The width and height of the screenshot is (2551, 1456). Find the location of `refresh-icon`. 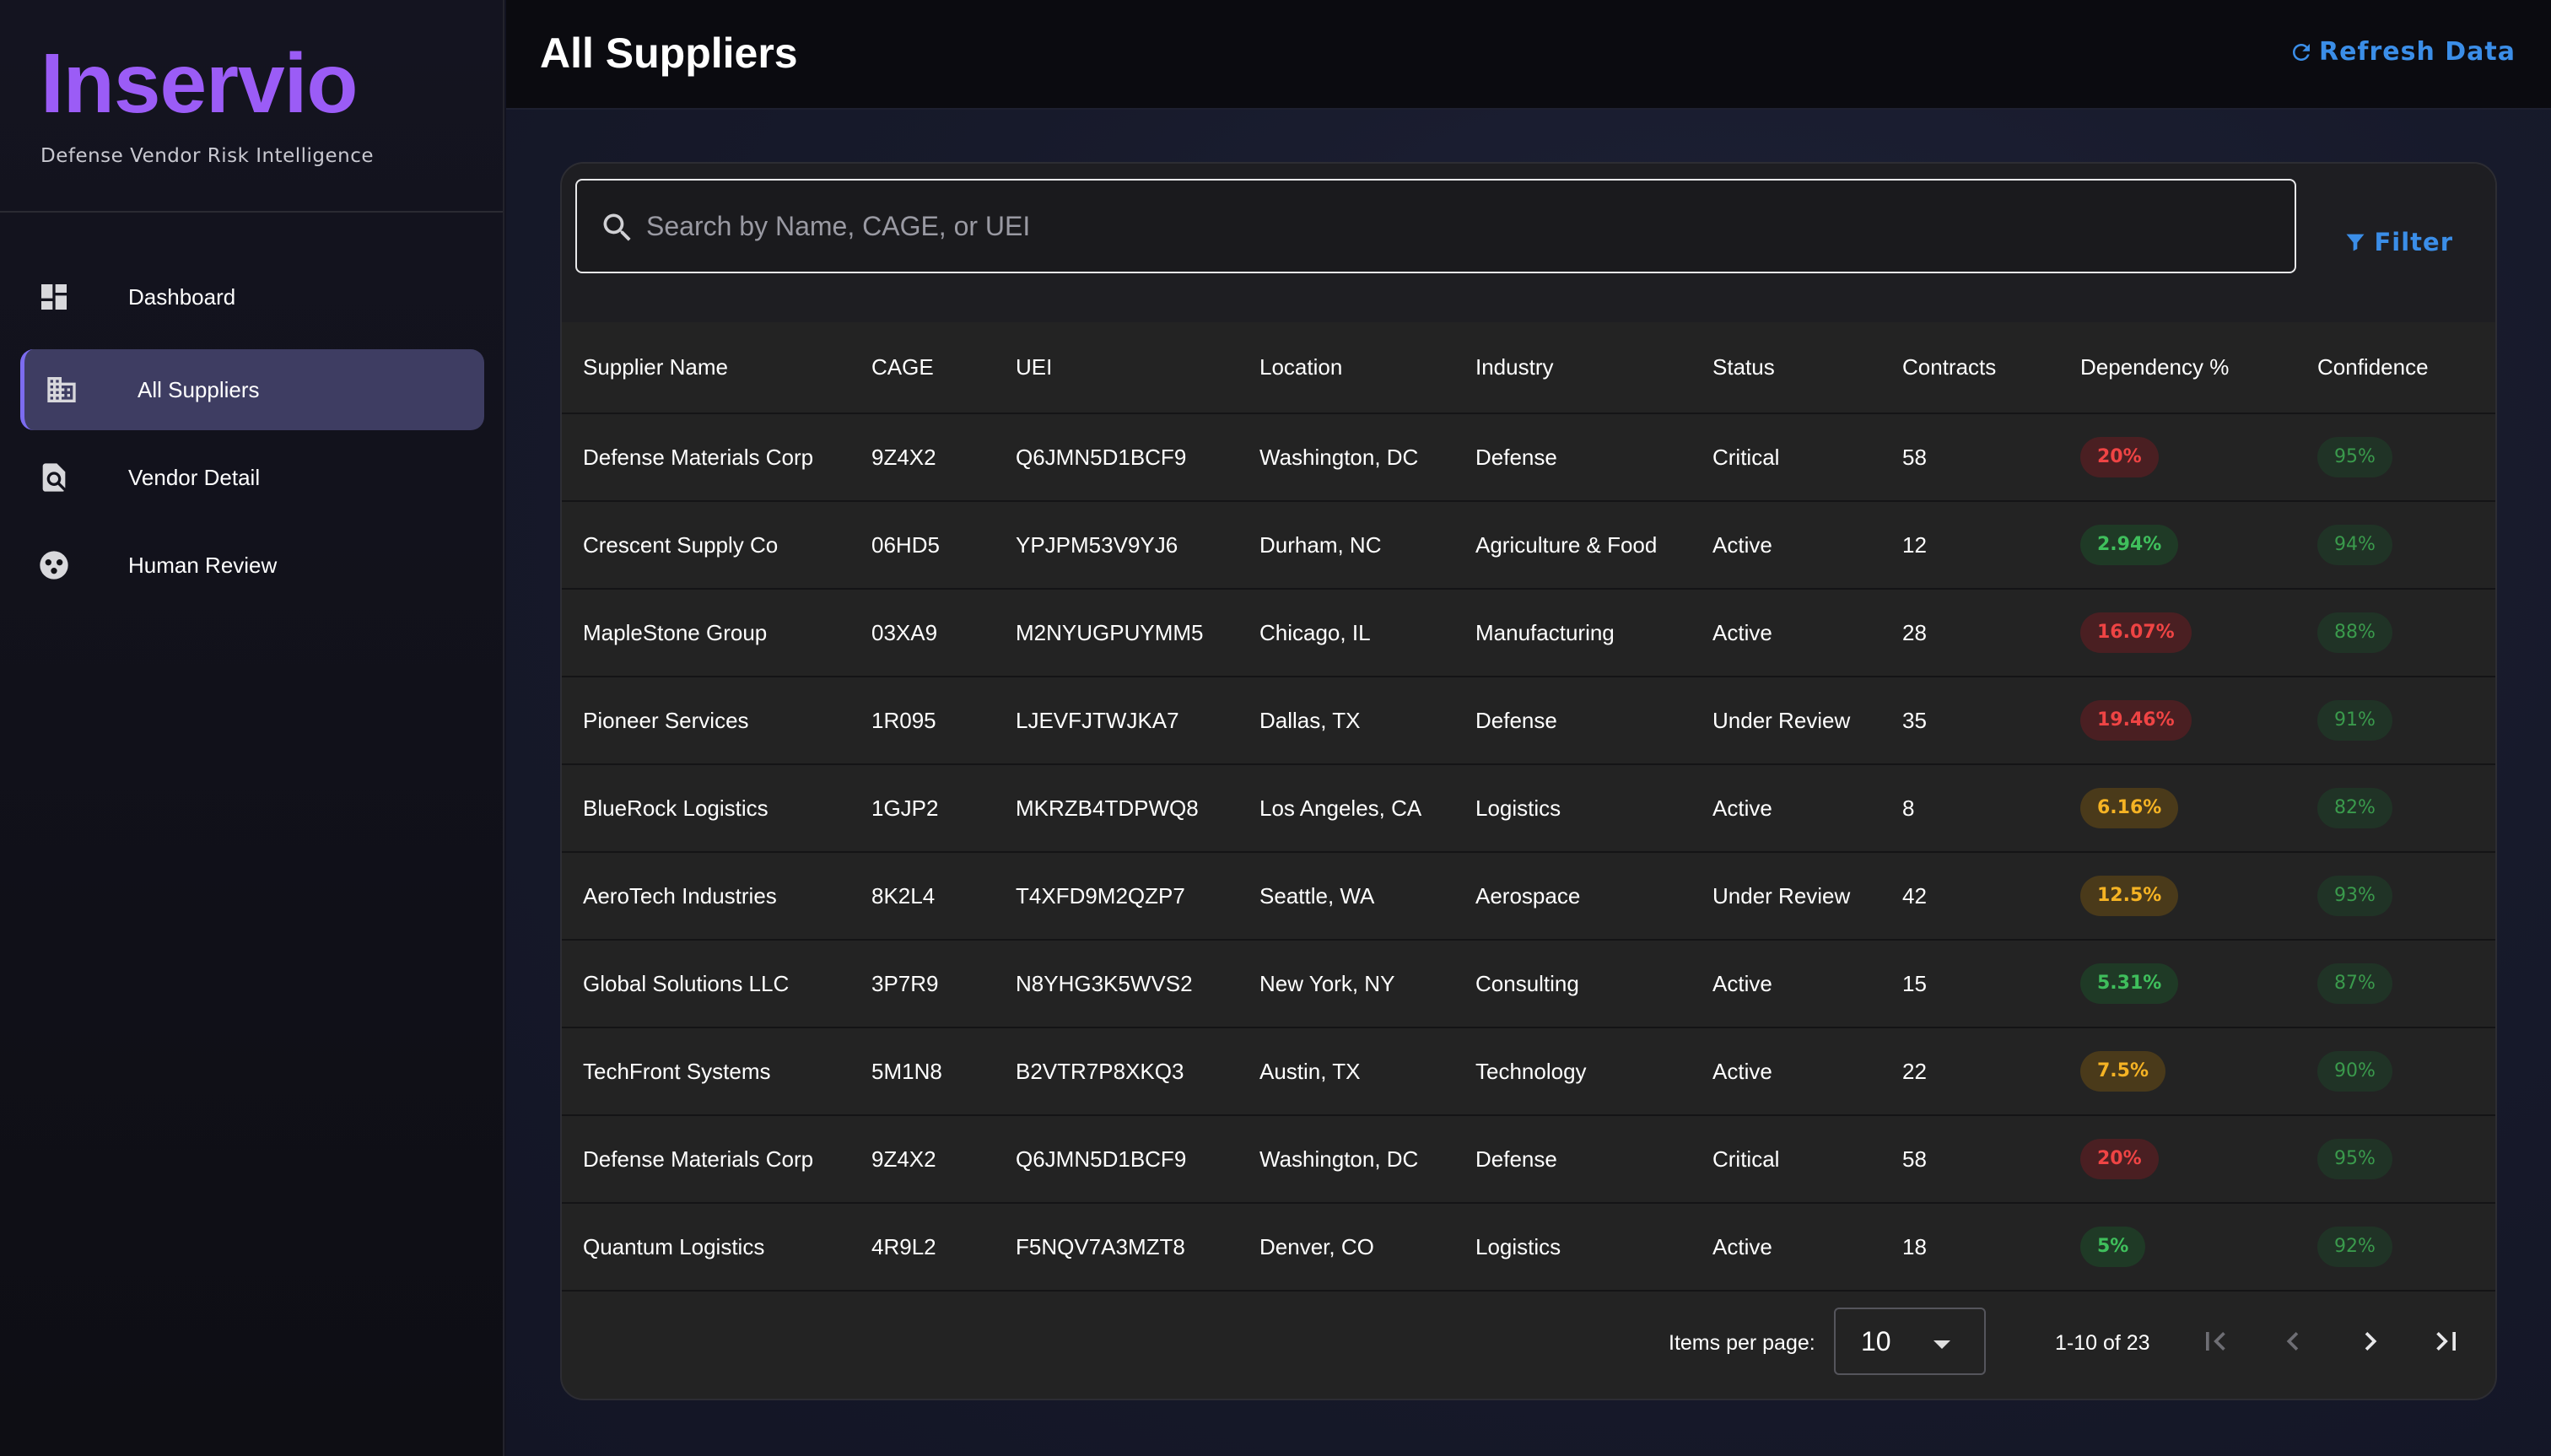

refresh-icon is located at coordinates (2301, 52).